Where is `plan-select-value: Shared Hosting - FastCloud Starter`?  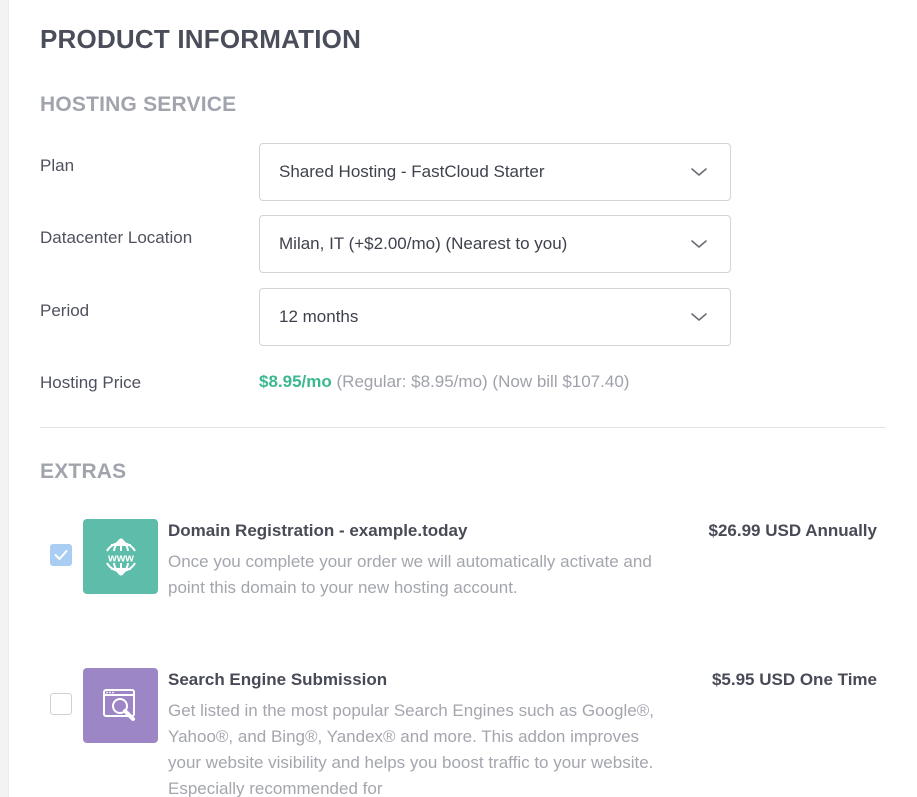 plan-select-value: Shared Hosting - FastCloud Starter is located at coordinates (412, 171).